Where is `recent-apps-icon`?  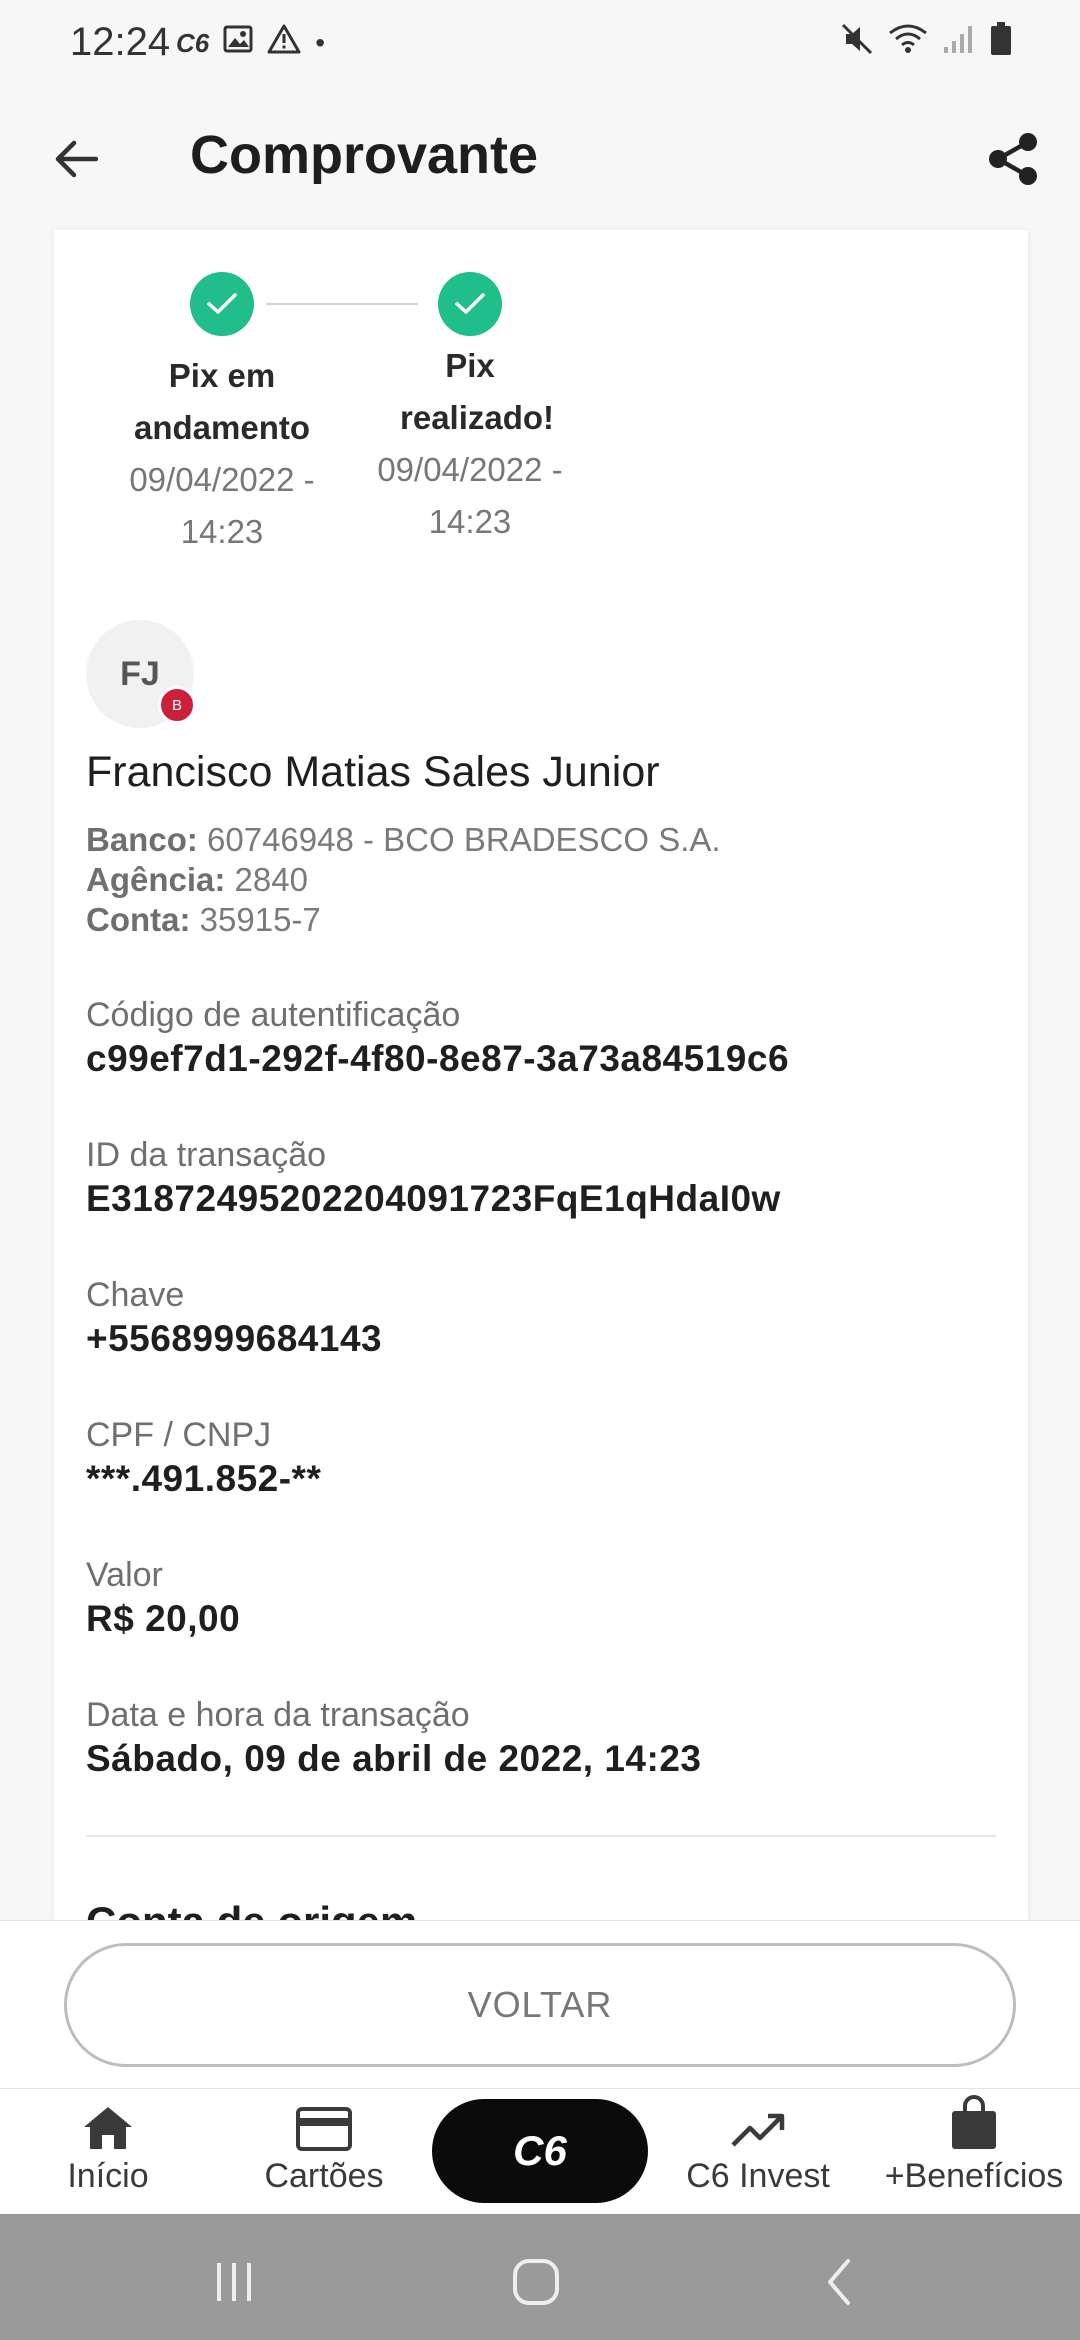 recent-apps-icon is located at coordinates (234, 2282).